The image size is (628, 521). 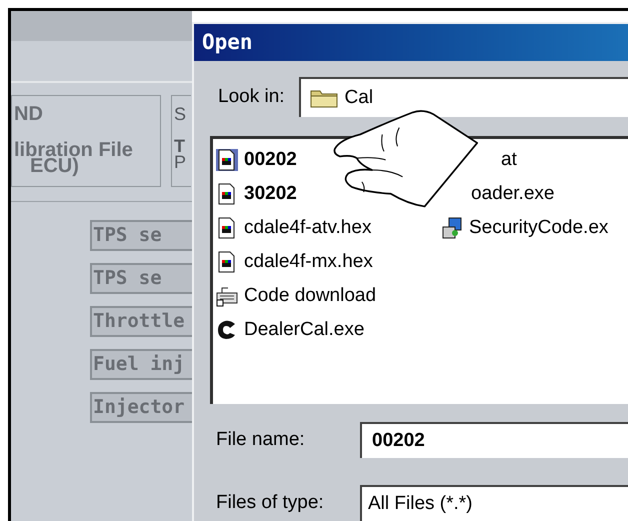 I want to click on file-name: SecurityCode.ex, so click(x=538, y=228).